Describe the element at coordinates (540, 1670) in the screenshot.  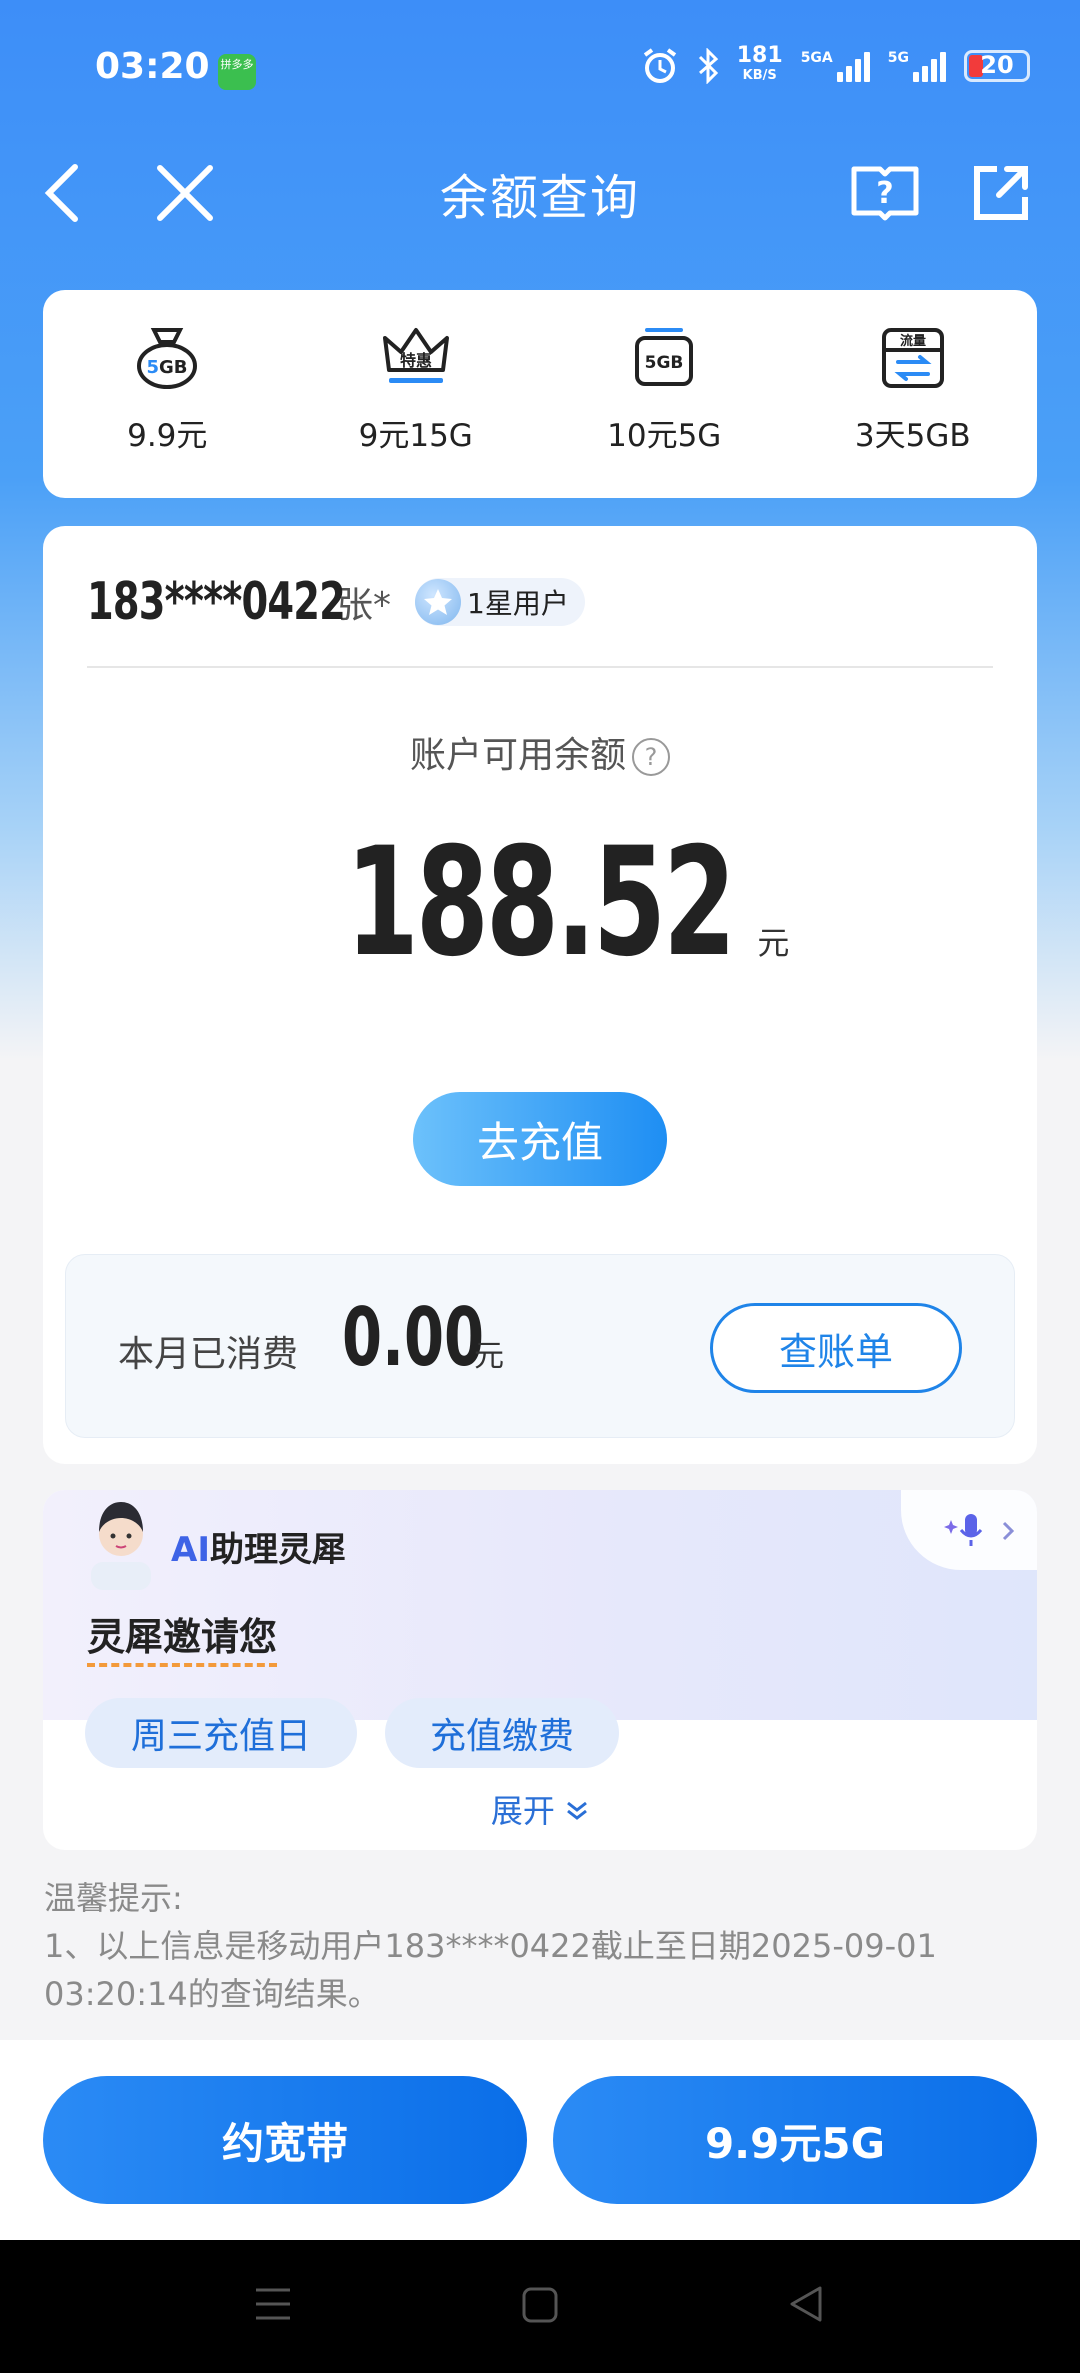
I see `ai-assistant-card: AI助理灵犀 灵犀邀请您 周三充值日 充值缴费 展开` at that location.